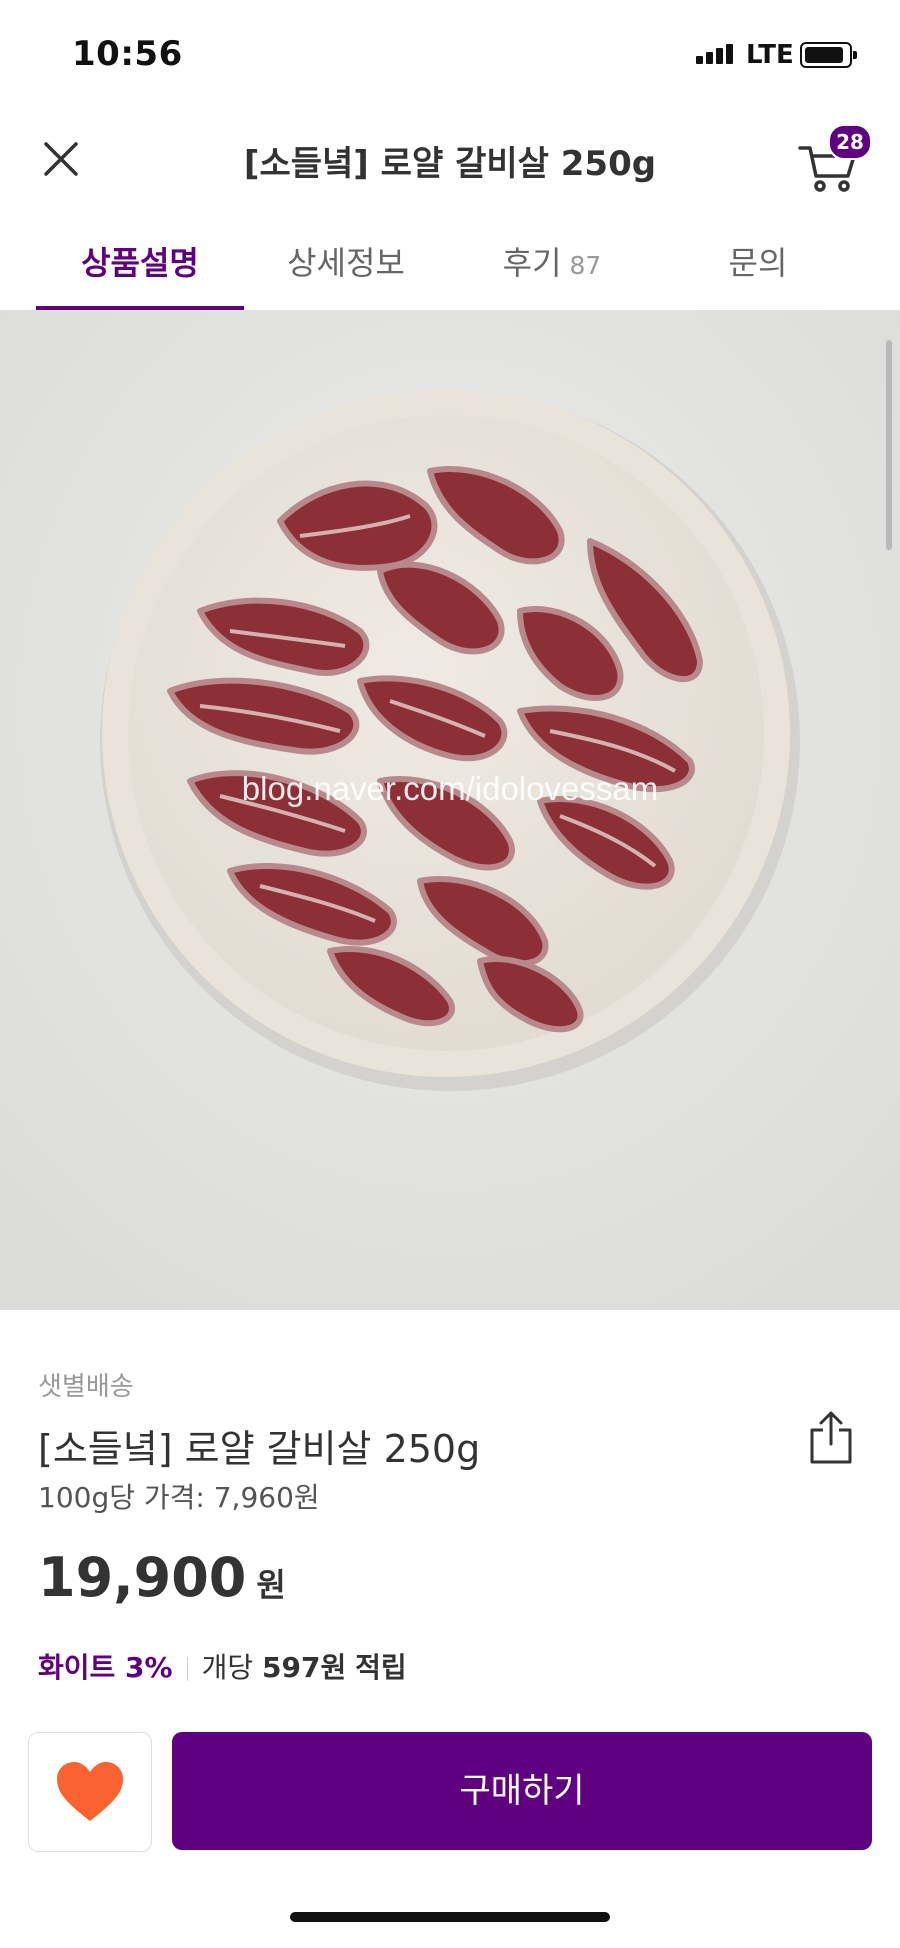  Describe the element at coordinates (127, 54) in the screenshot. I see `status-time: 10:56` at that location.